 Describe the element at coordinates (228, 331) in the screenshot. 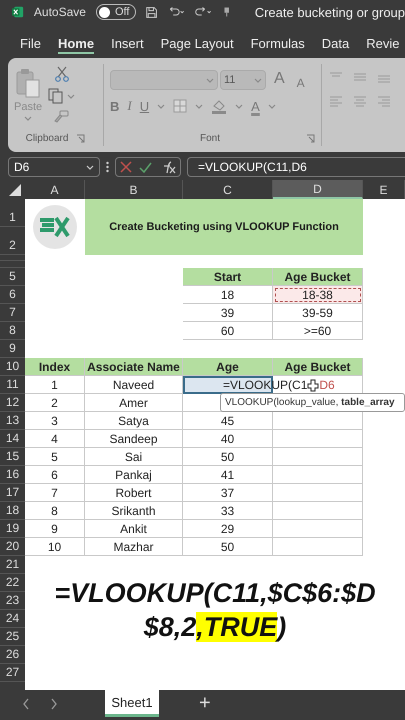

I see `table-cell: 60` at that location.